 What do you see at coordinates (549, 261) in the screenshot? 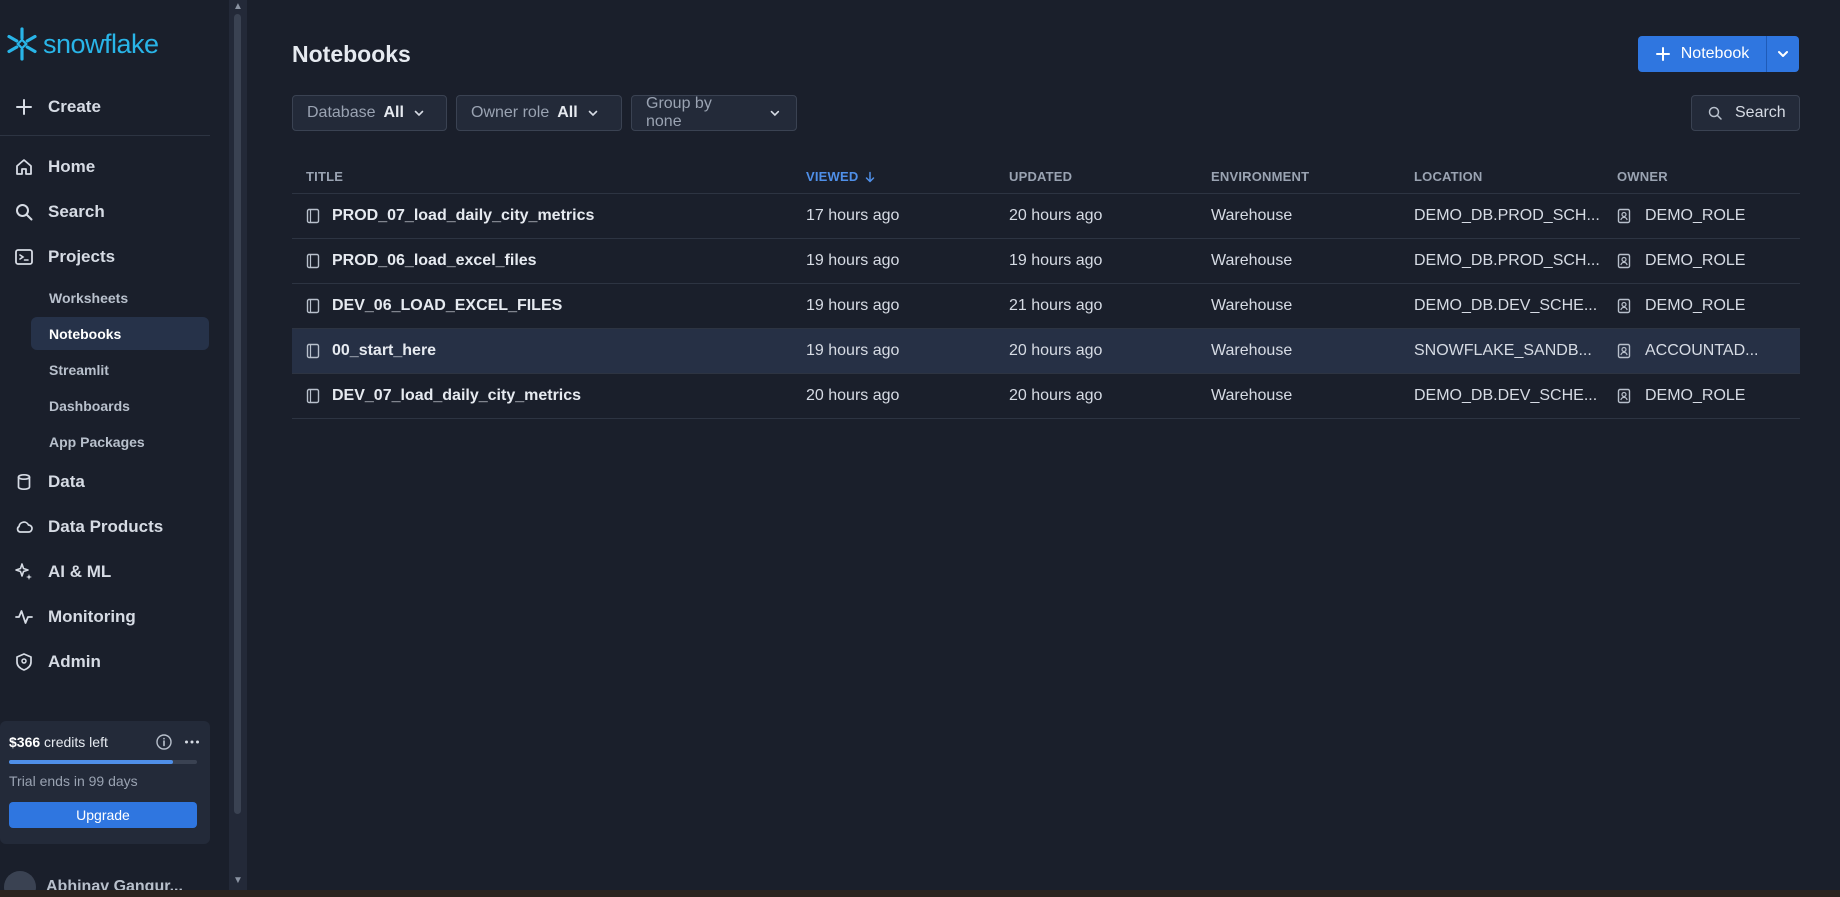
I see `cell-title: PROD_06_load_excel_files` at bounding box center [549, 261].